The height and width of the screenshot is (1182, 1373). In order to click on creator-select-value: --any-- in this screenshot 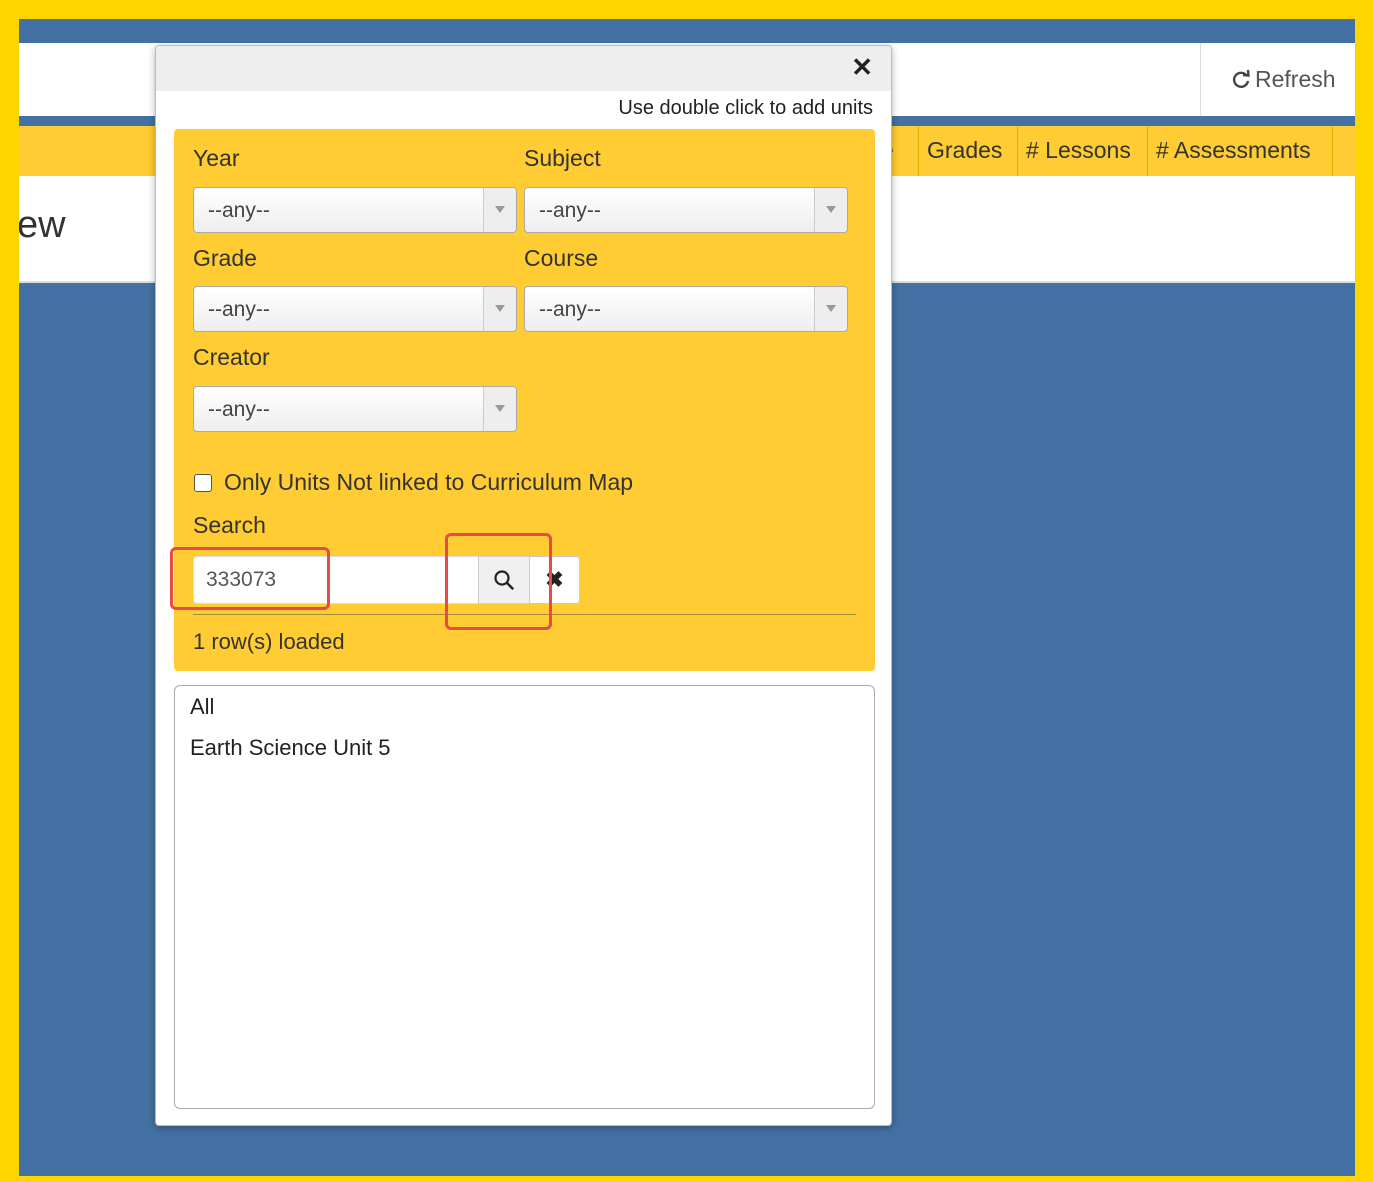, I will do `click(239, 409)`.